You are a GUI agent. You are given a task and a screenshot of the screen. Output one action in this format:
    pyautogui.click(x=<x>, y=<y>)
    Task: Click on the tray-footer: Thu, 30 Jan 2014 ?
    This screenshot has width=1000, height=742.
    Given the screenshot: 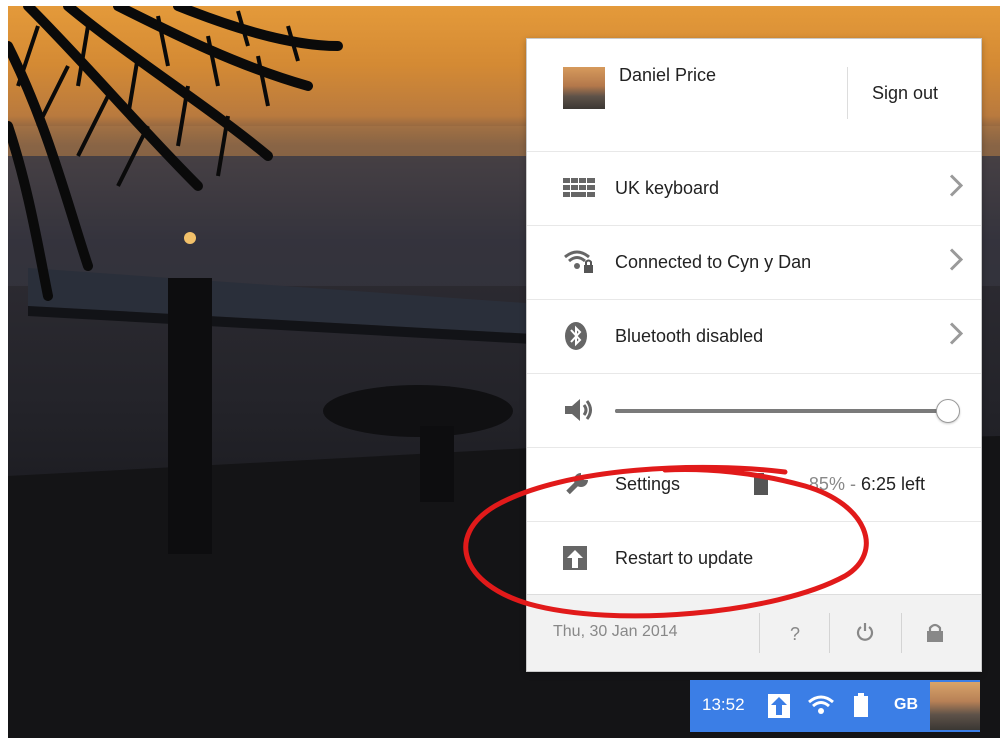 What is the action you would take?
    pyautogui.click(x=754, y=632)
    